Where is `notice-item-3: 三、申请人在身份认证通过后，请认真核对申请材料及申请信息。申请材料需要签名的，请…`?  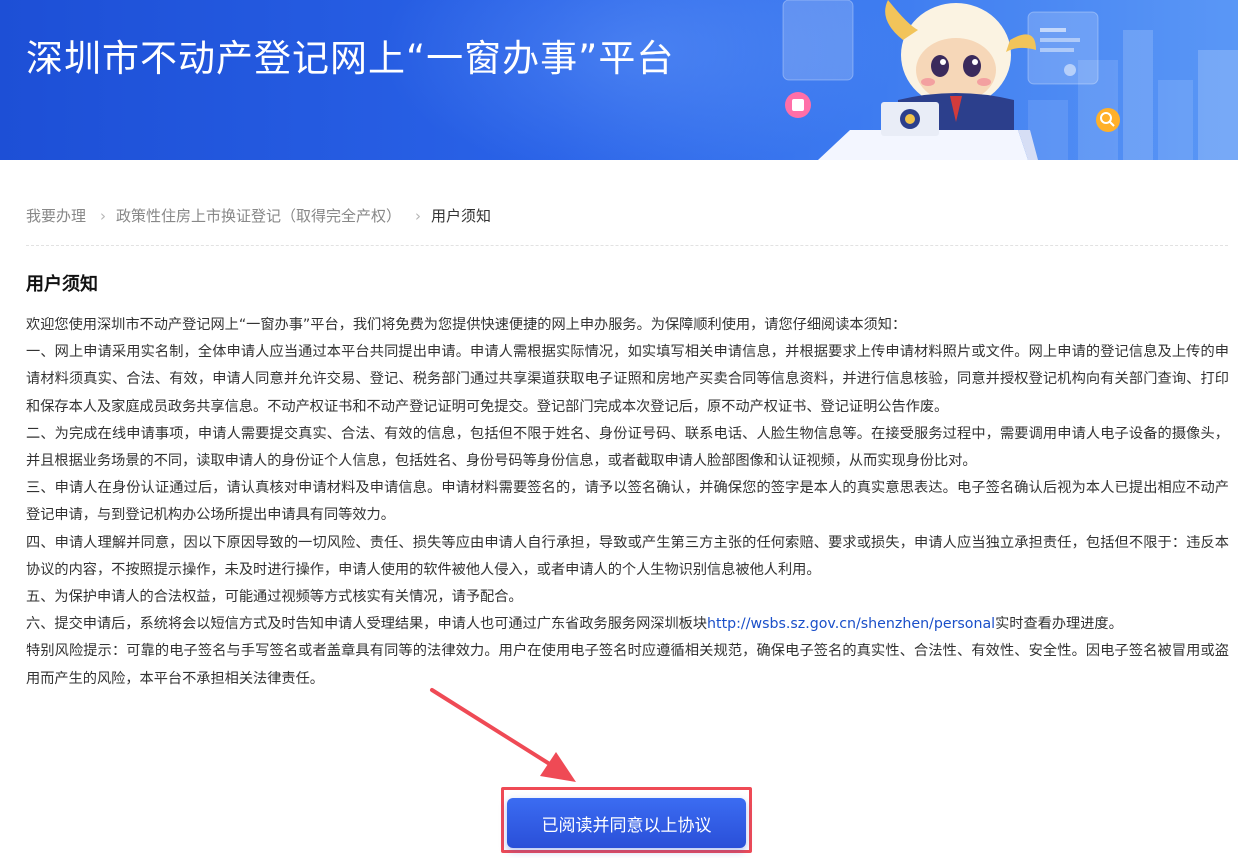
notice-item-3: 三、申请人在身份认证通过后，请认真核对申请材料及申请信息。申请材料需要签名的，请… is located at coordinates (627, 502).